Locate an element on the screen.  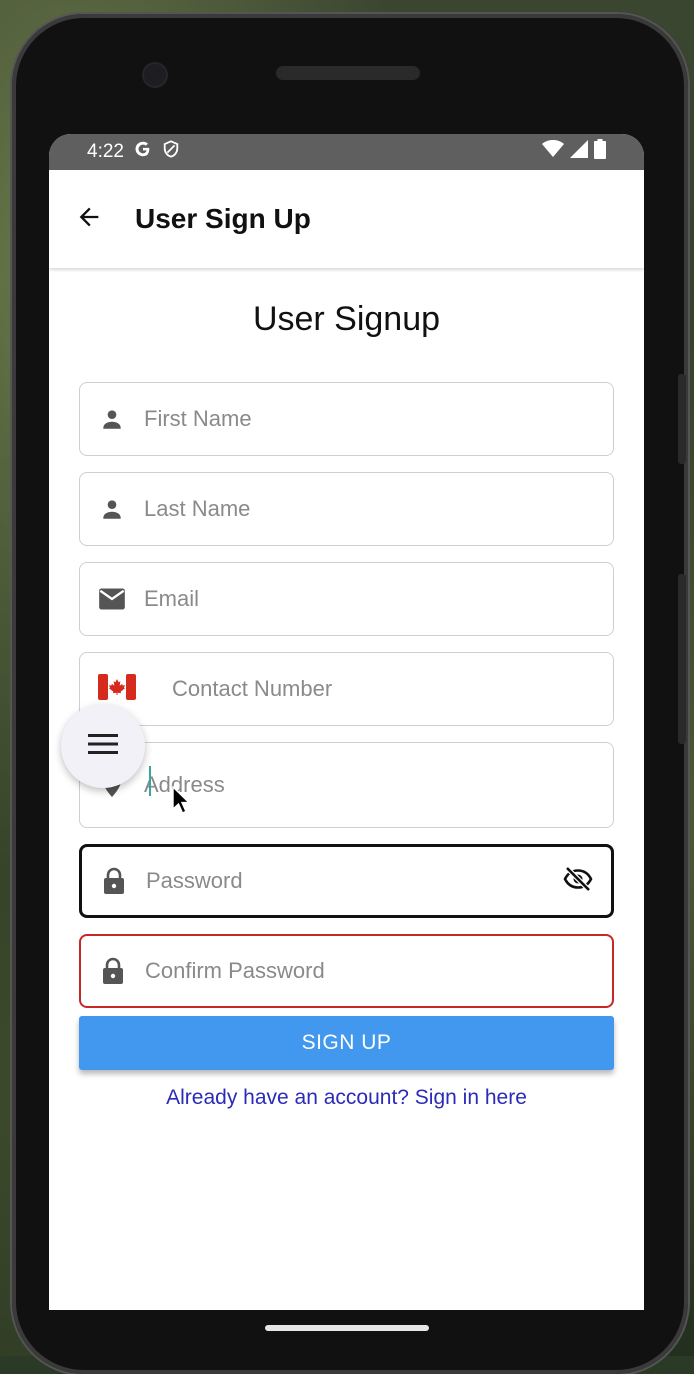
back-button is located at coordinates (89, 219).